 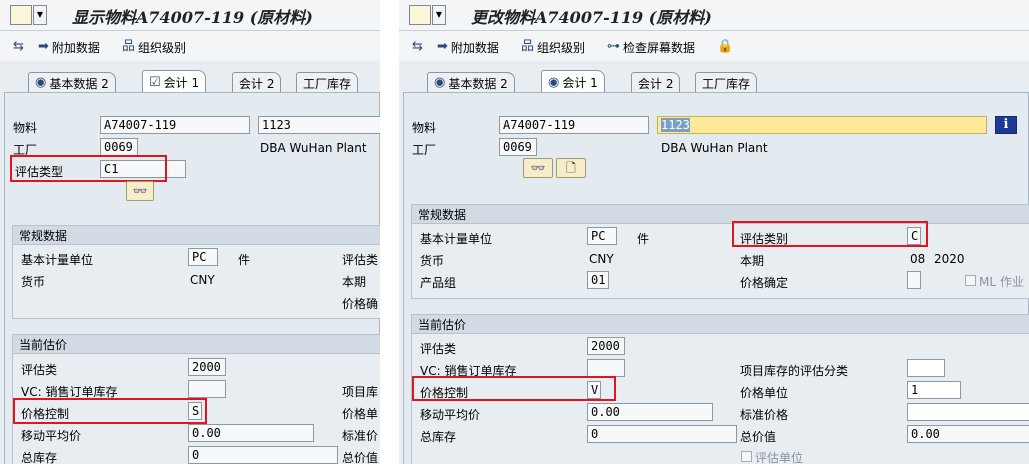 I want to click on tab-accounting-1: ☑ 会计 1, so click(x=174, y=82).